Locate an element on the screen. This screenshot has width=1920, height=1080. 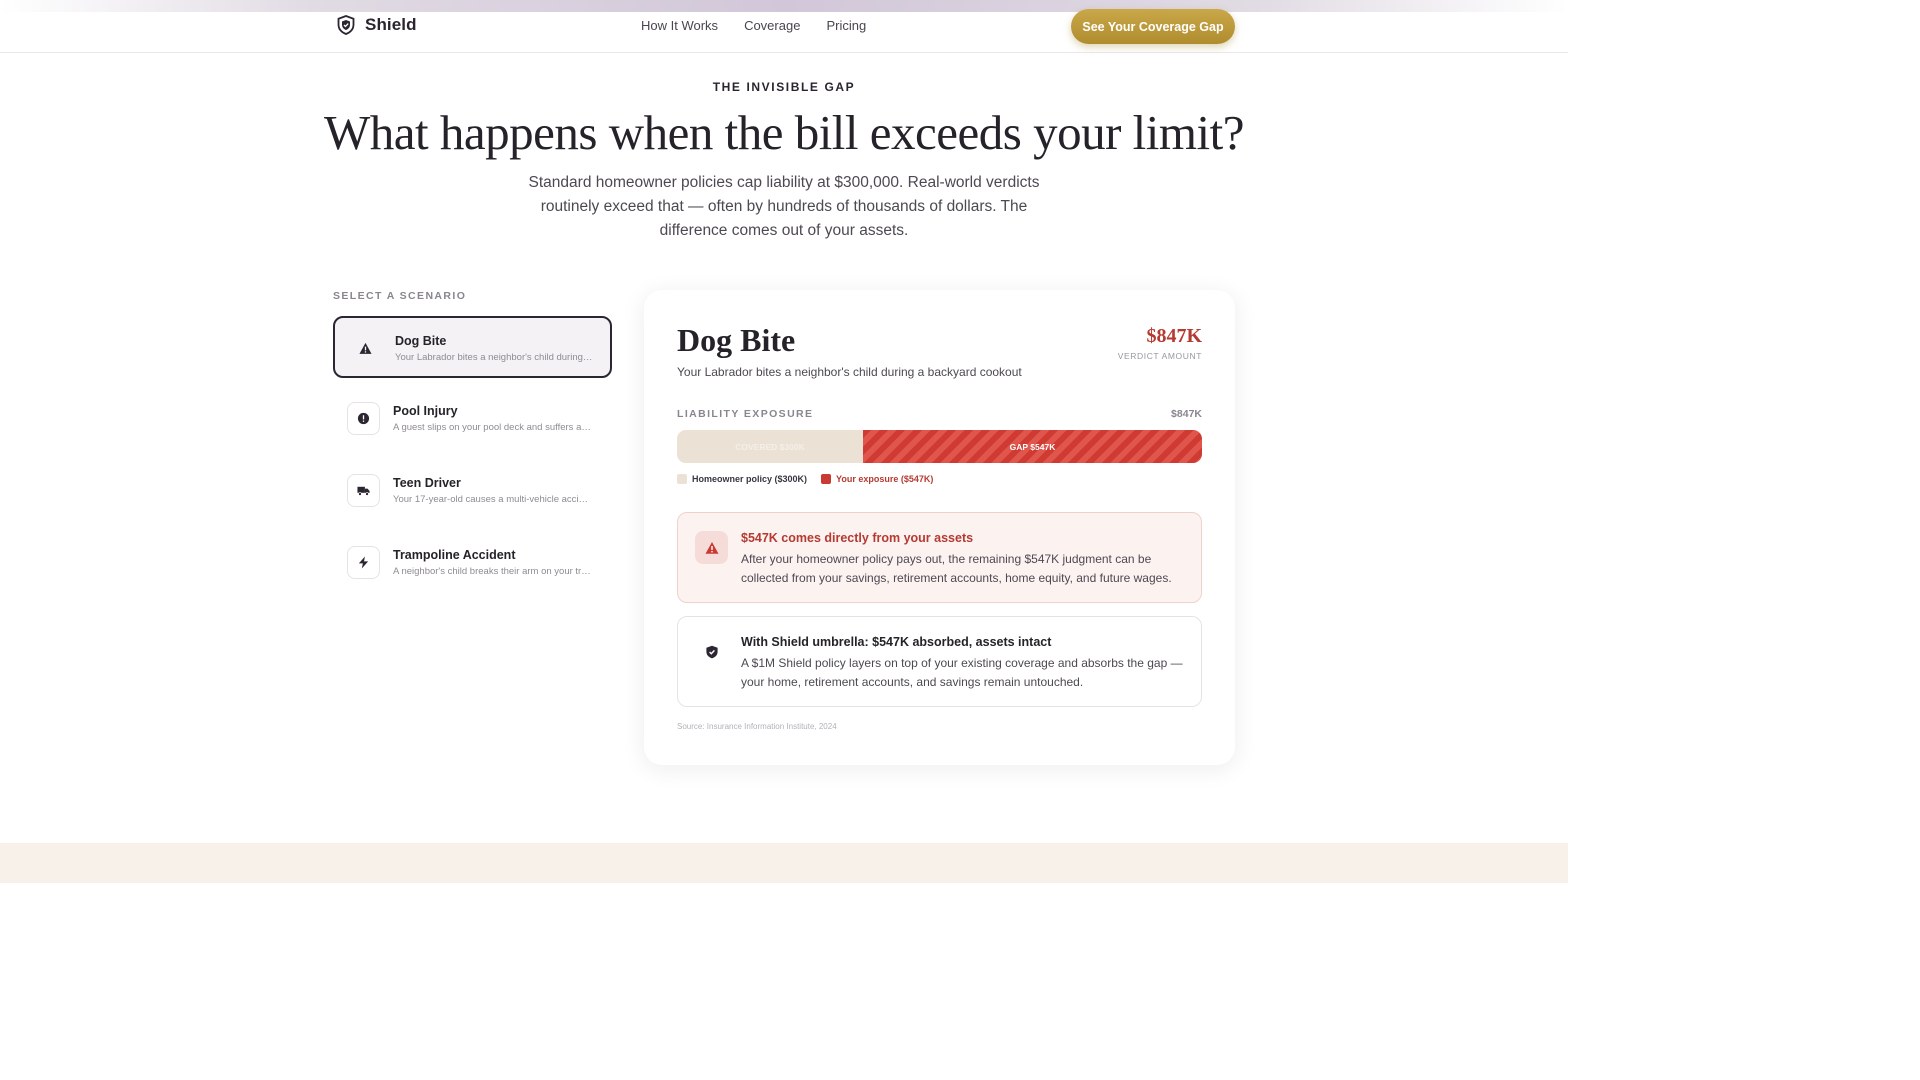
exposure-bar: COVERED $300K GAP $547K is located at coordinates (939, 446).